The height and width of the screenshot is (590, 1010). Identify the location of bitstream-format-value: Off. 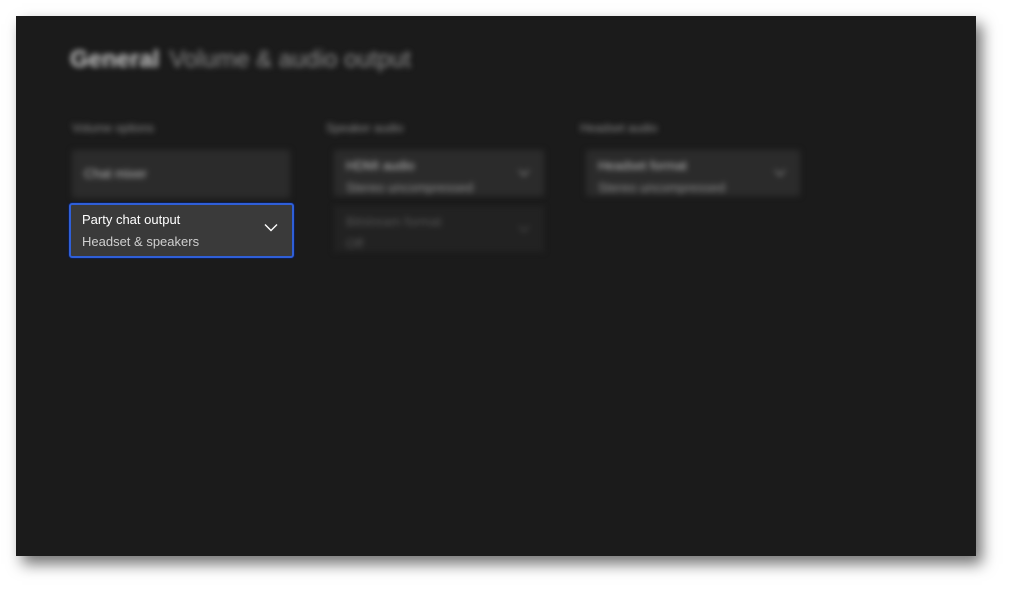
(355, 243).